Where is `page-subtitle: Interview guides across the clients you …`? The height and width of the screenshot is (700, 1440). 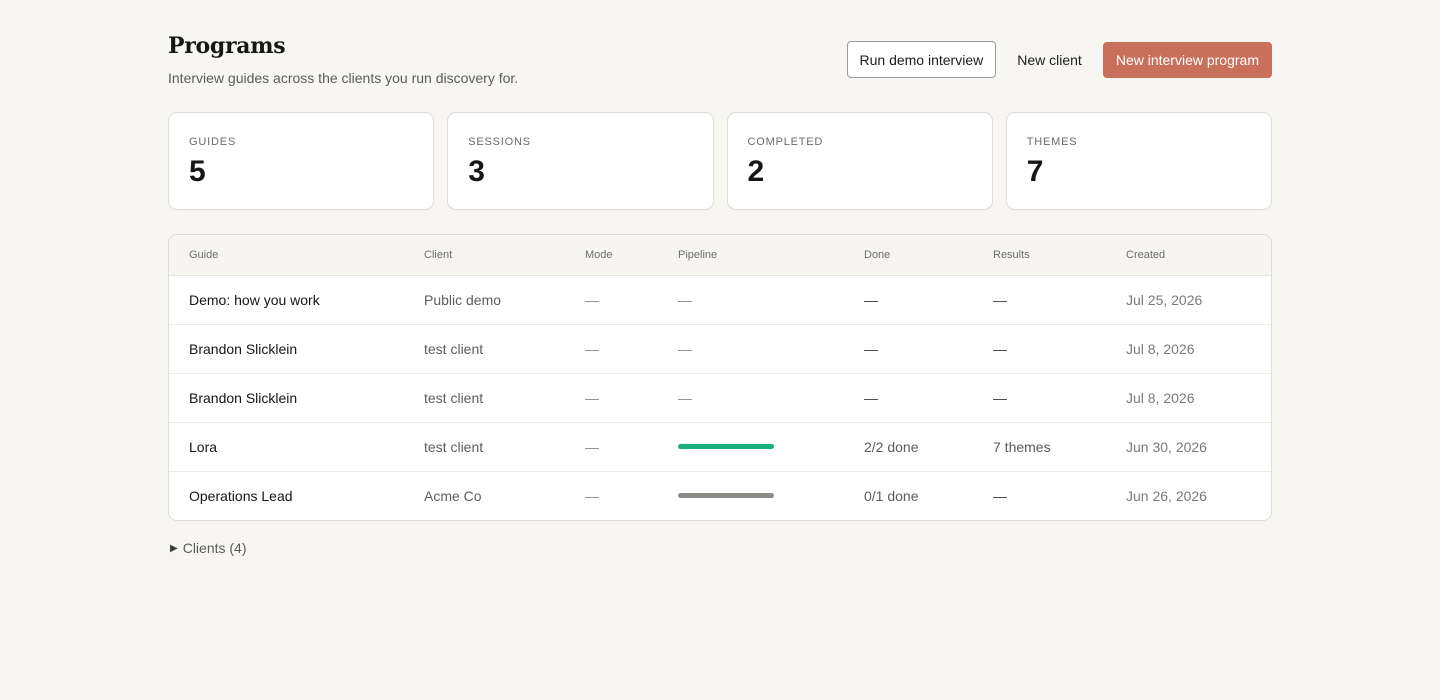 page-subtitle: Interview guides across the clients you … is located at coordinates (343, 78).